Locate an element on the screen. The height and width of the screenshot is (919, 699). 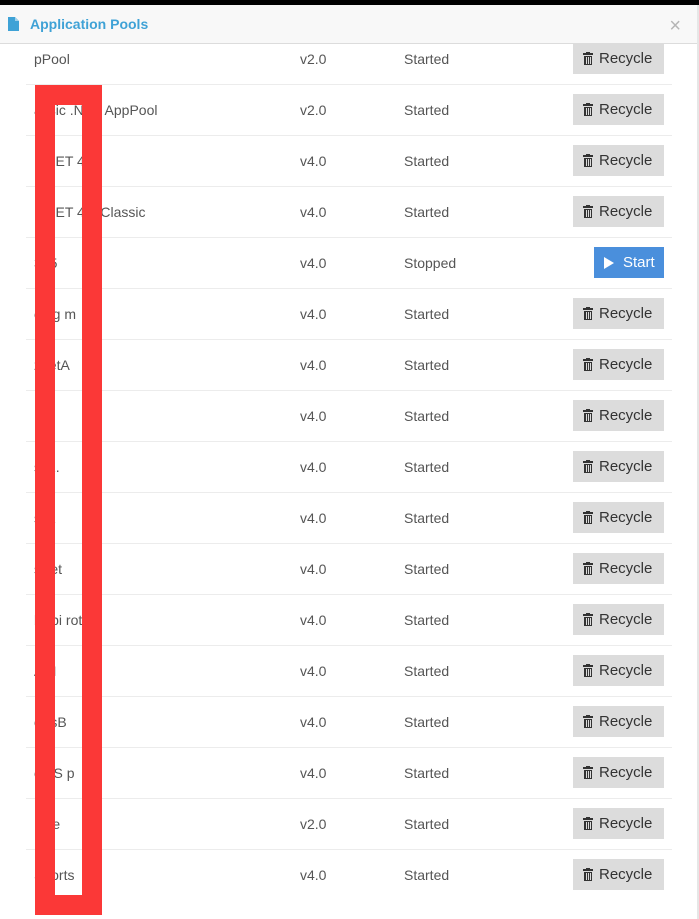
pool-row: eetS p v4.0 Started Recycle is located at coordinates (349, 773).